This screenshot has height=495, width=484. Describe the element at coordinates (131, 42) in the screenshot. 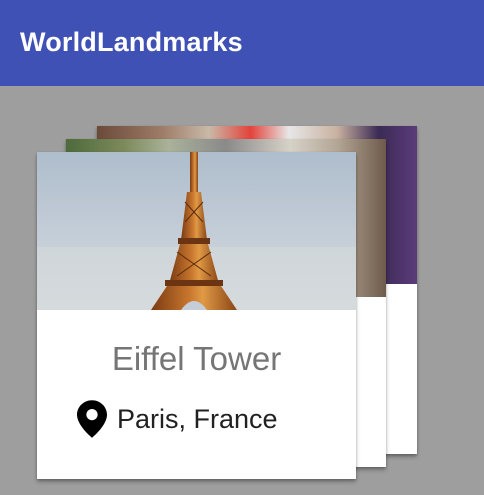

I see `app-title: WorldLandmarks` at that location.